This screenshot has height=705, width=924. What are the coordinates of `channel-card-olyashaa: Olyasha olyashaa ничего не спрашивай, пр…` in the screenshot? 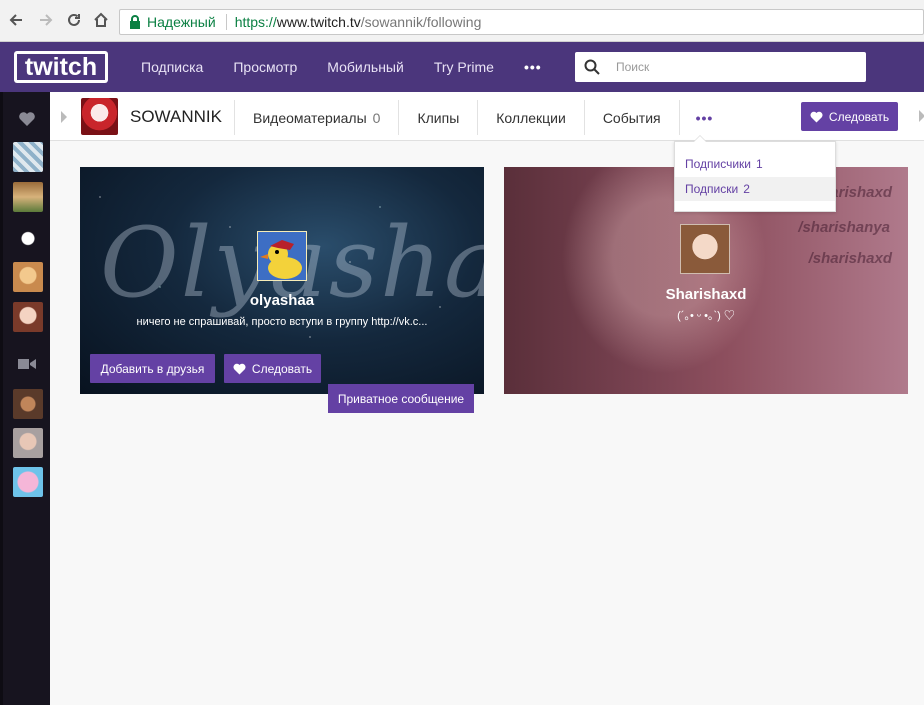 It's located at (282, 280).